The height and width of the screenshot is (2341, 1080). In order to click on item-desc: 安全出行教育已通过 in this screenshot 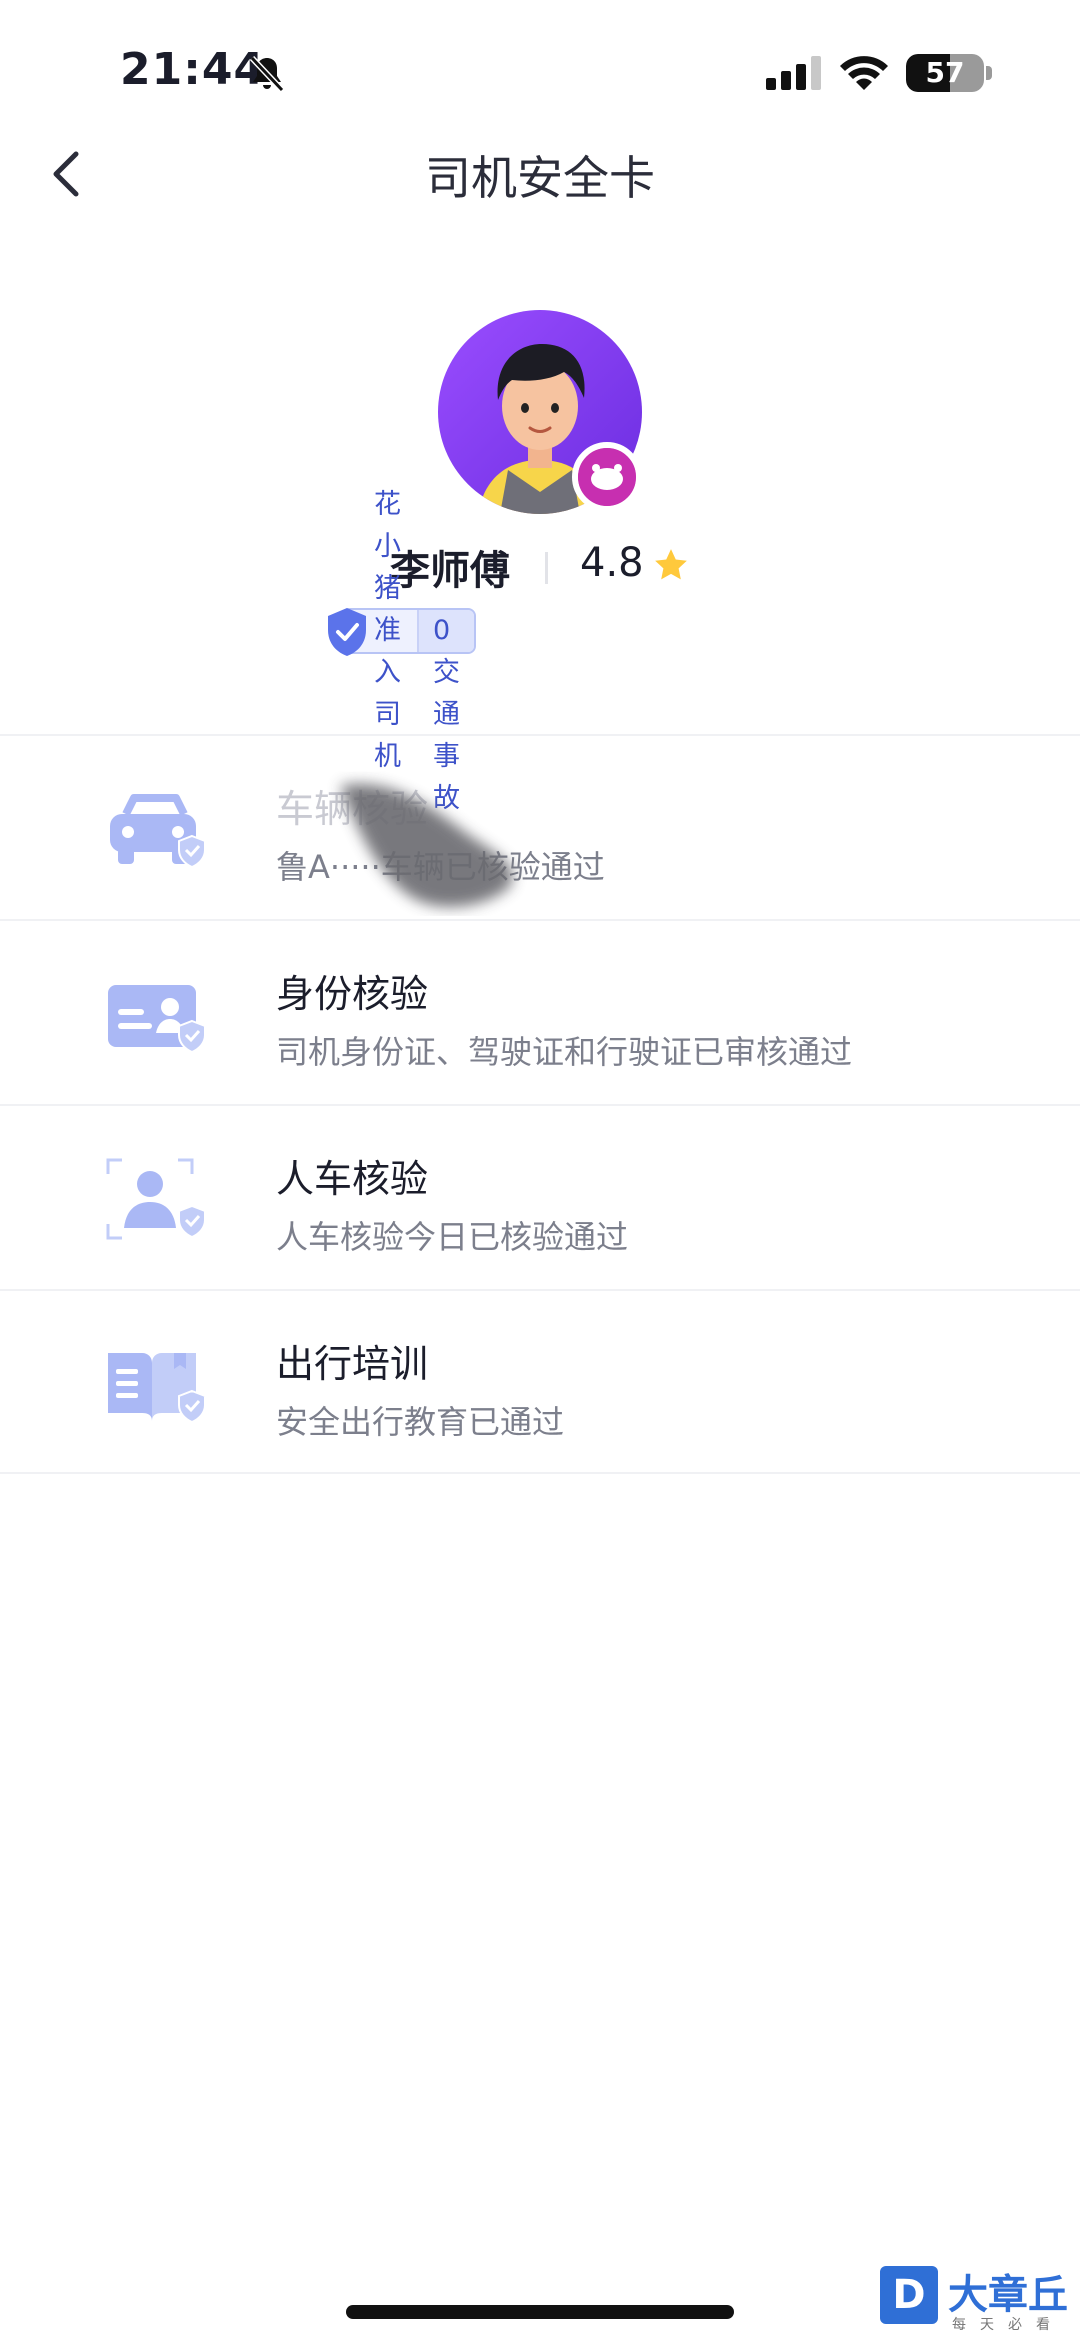, I will do `click(420, 1422)`.